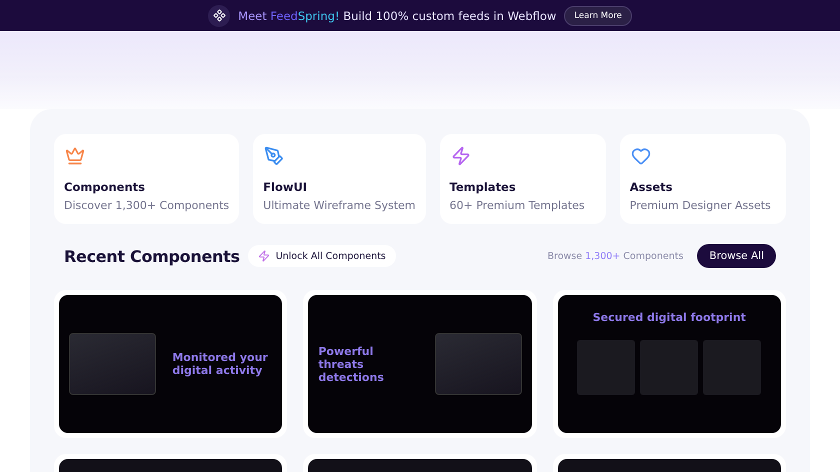 This screenshot has width=840, height=472. Describe the element at coordinates (669, 317) in the screenshot. I see `preview-headline: Secured digital footprint` at that location.